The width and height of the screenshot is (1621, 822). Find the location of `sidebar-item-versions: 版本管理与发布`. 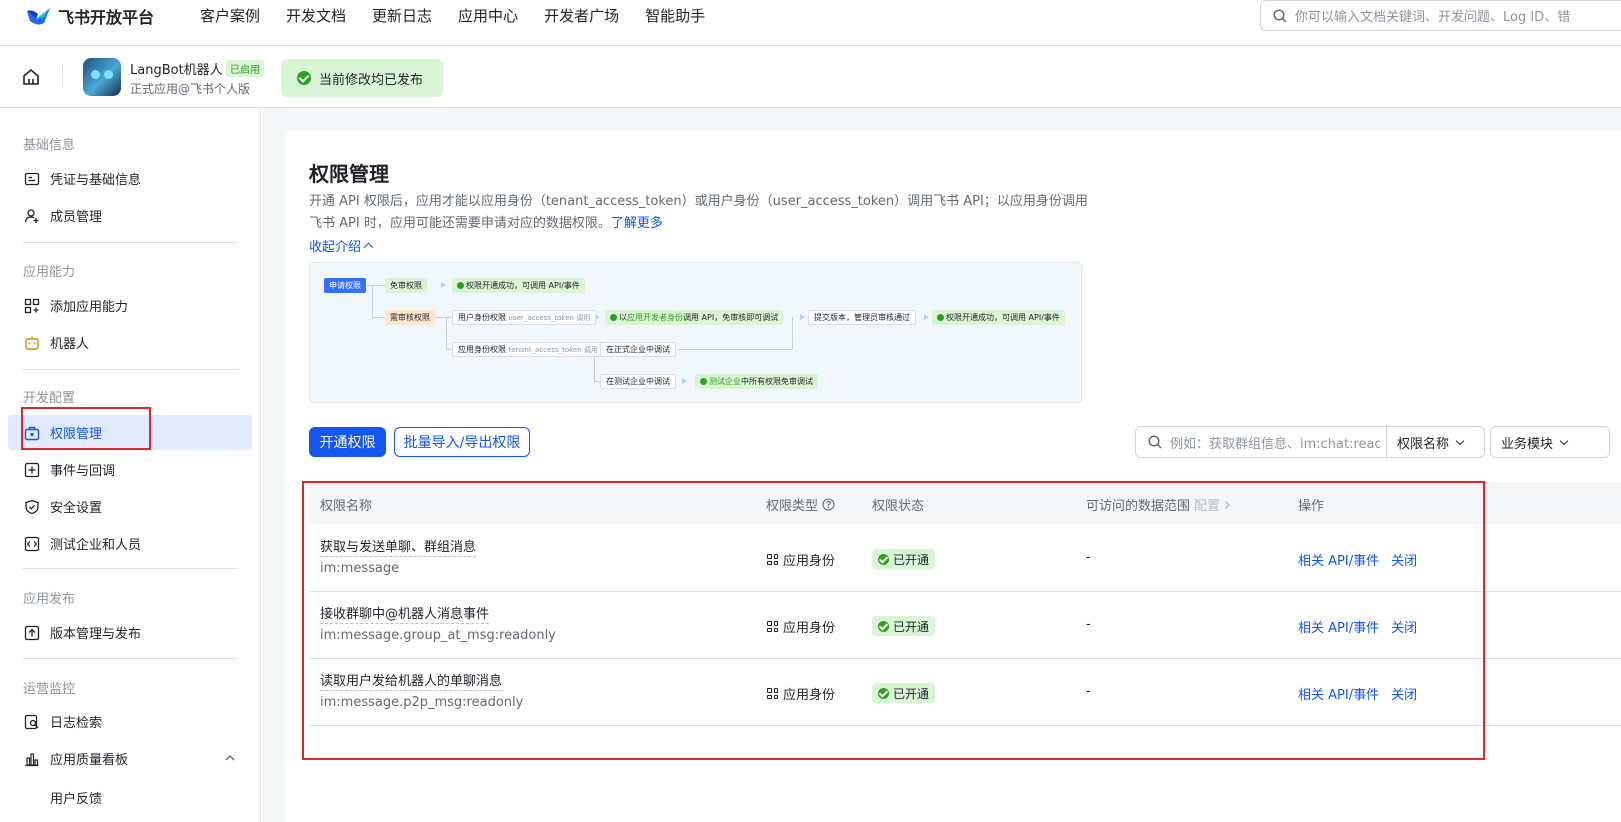

sidebar-item-versions: 版本管理与发布 is located at coordinates (130, 632).